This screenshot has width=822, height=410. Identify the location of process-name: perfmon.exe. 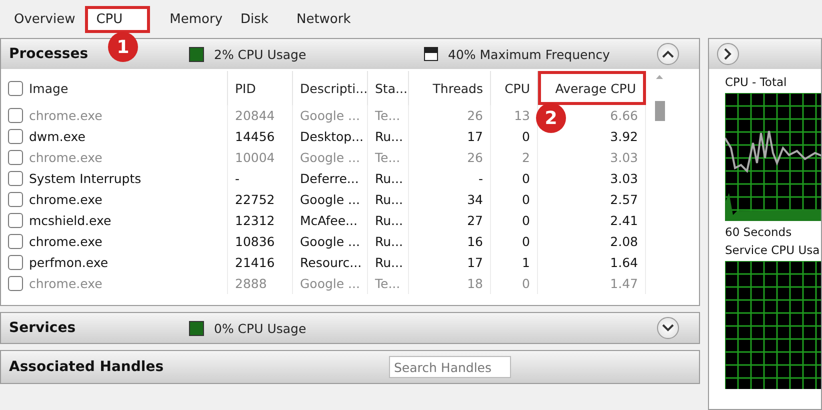
(68, 262).